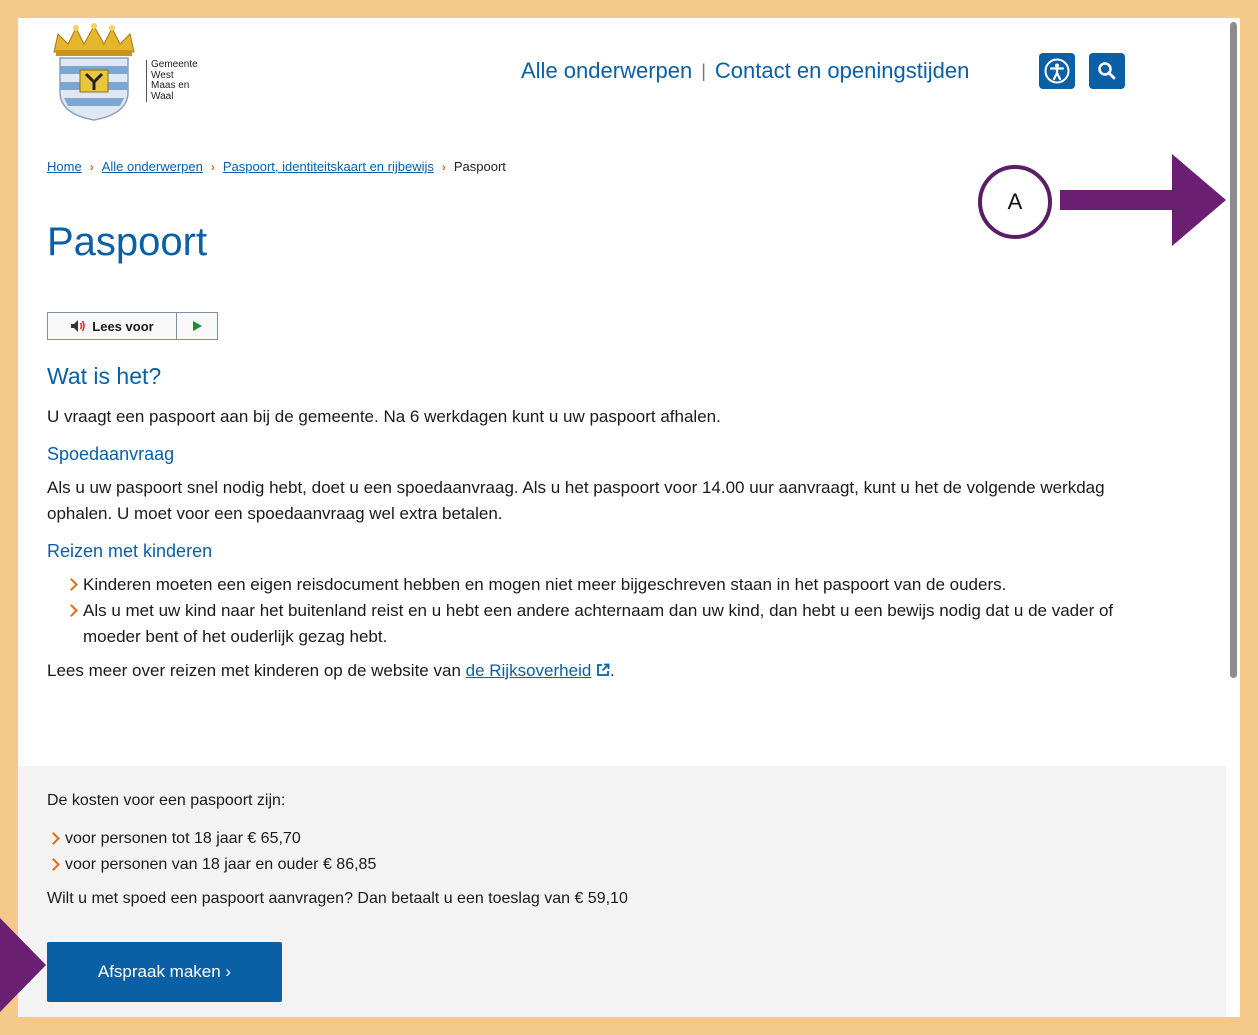 This screenshot has height=1035, width=1258. Describe the element at coordinates (529, 670) in the screenshot. I see `rijksoverheid-link: de Rijksoverheid` at that location.